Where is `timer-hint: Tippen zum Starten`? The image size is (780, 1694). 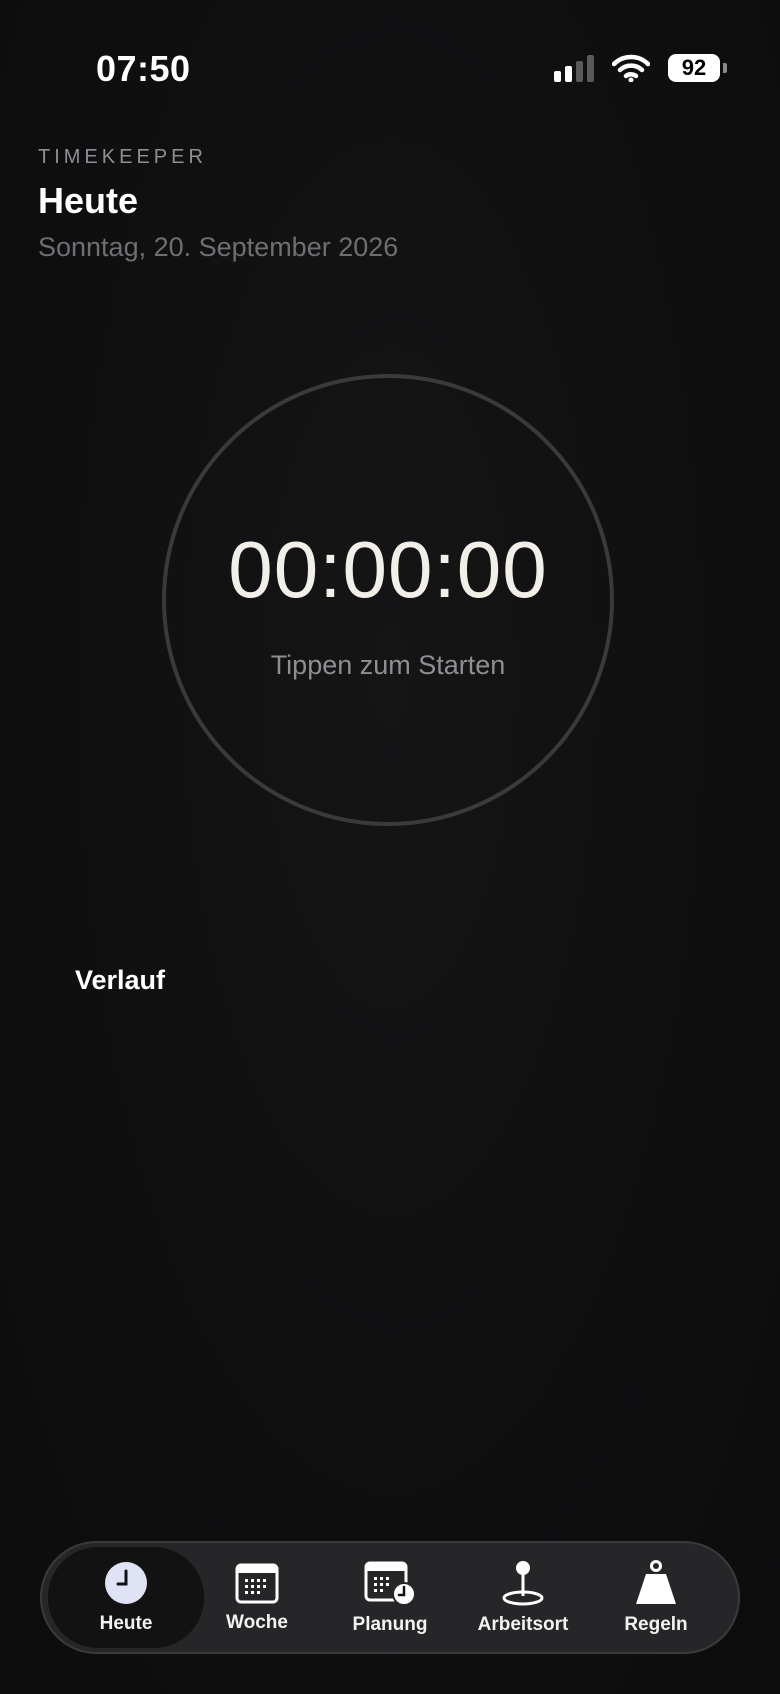 timer-hint: Tippen zum Starten is located at coordinates (388, 665).